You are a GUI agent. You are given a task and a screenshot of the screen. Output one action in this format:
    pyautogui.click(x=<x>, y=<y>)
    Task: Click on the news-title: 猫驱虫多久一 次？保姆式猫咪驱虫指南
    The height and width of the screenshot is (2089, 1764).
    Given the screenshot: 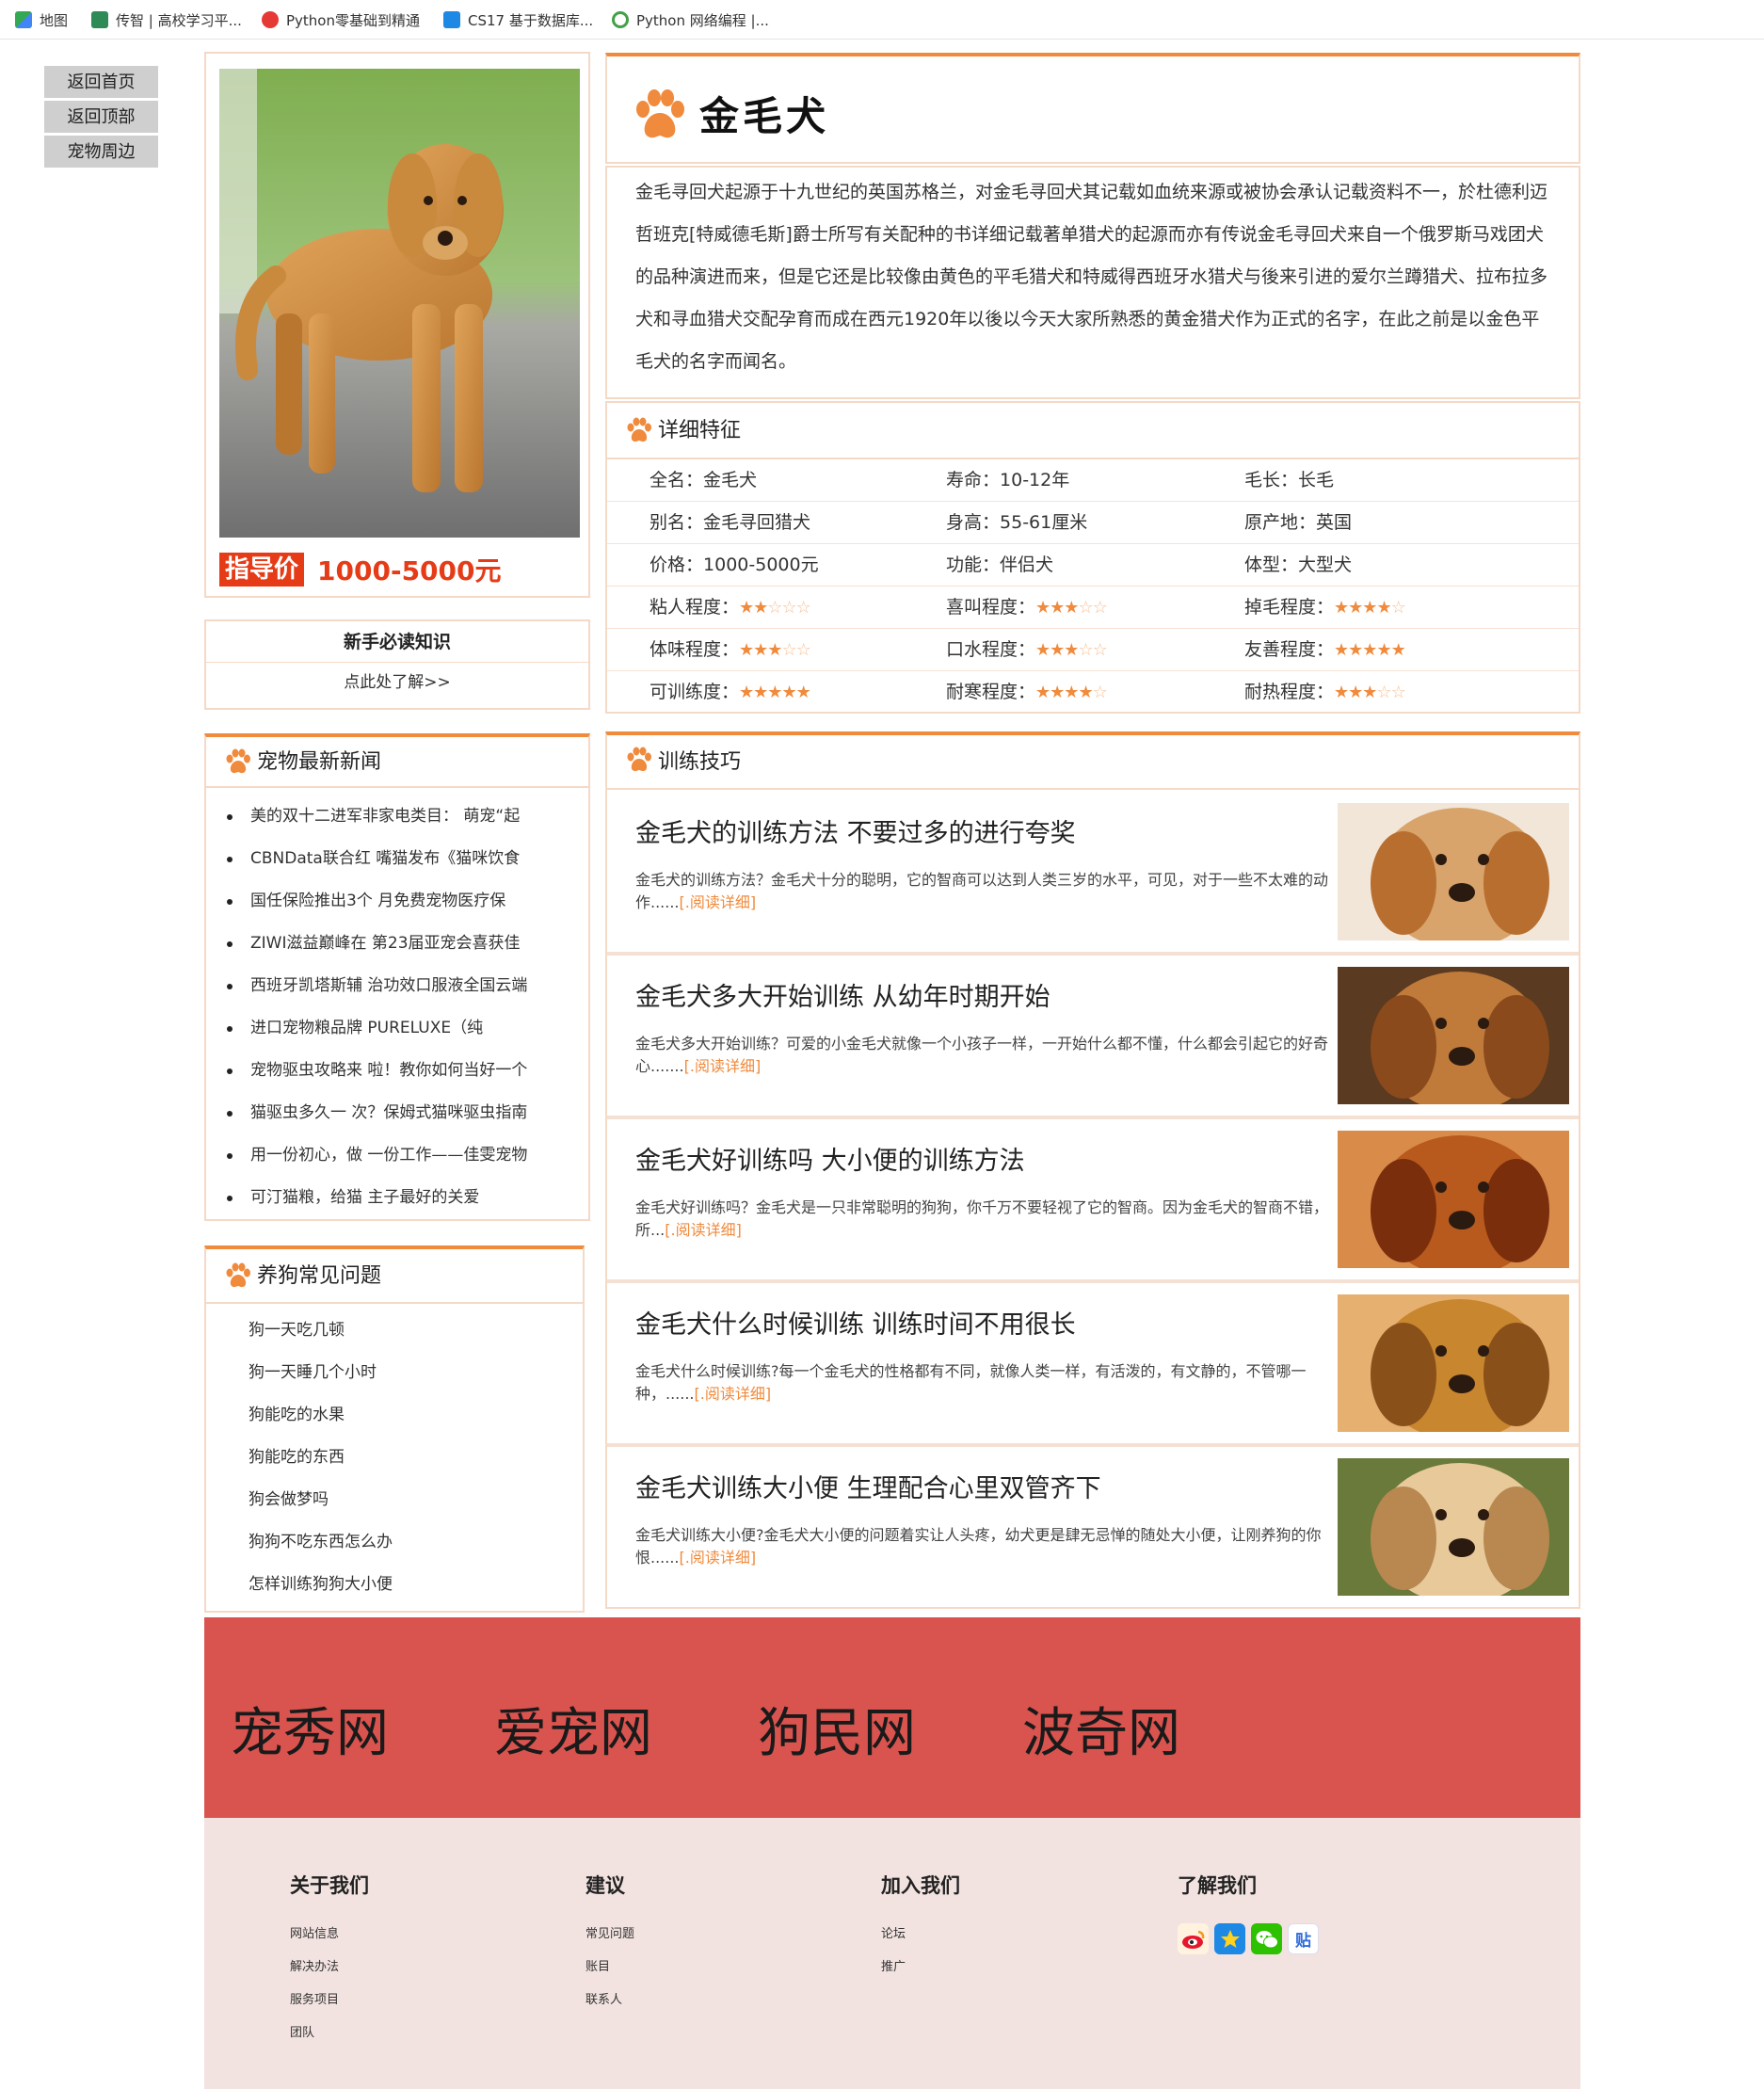 What is the action you would take?
    pyautogui.click(x=389, y=1112)
    